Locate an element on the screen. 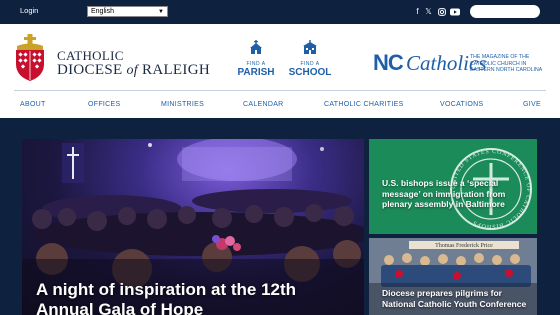 This screenshot has width=560, height=315. facebook-icon: f is located at coordinates (417, 12).